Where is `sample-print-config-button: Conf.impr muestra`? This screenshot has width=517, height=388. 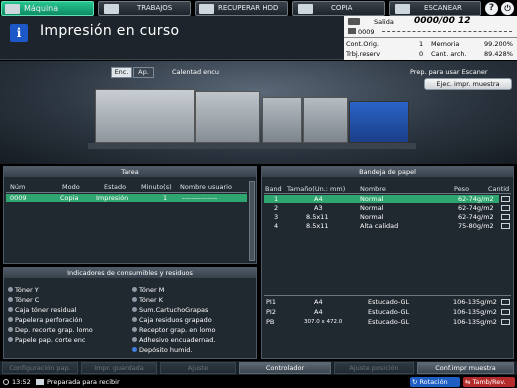 sample-print-config-button: Conf.impr muestra is located at coordinates (465, 368).